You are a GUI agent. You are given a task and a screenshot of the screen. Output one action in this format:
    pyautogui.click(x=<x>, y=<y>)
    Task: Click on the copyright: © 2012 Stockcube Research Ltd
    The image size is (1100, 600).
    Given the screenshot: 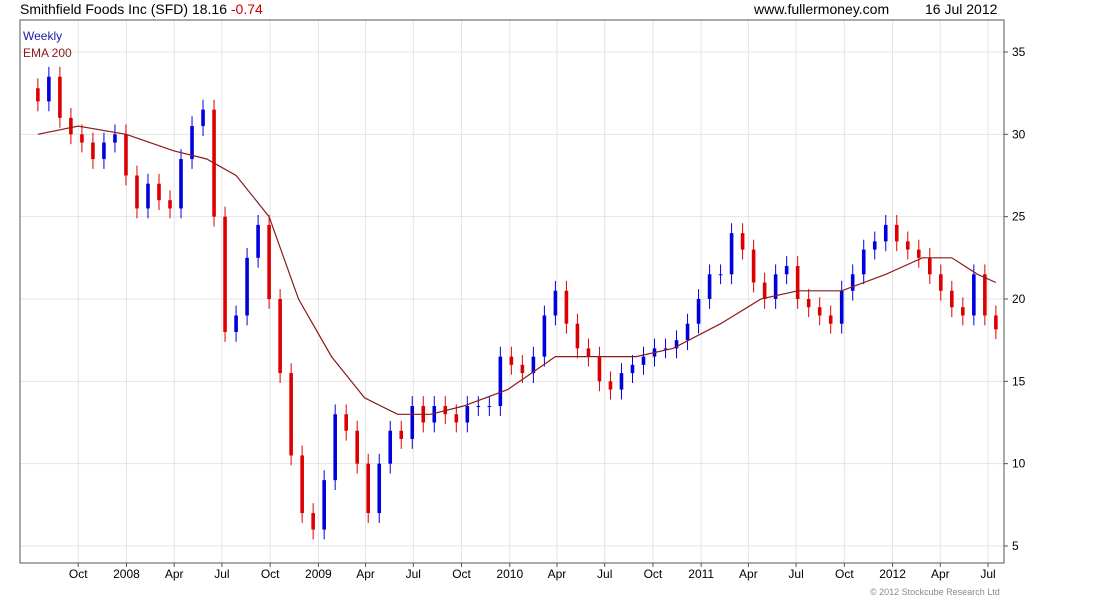 What is the action you would take?
    pyautogui.click(x=935, y=592)
    